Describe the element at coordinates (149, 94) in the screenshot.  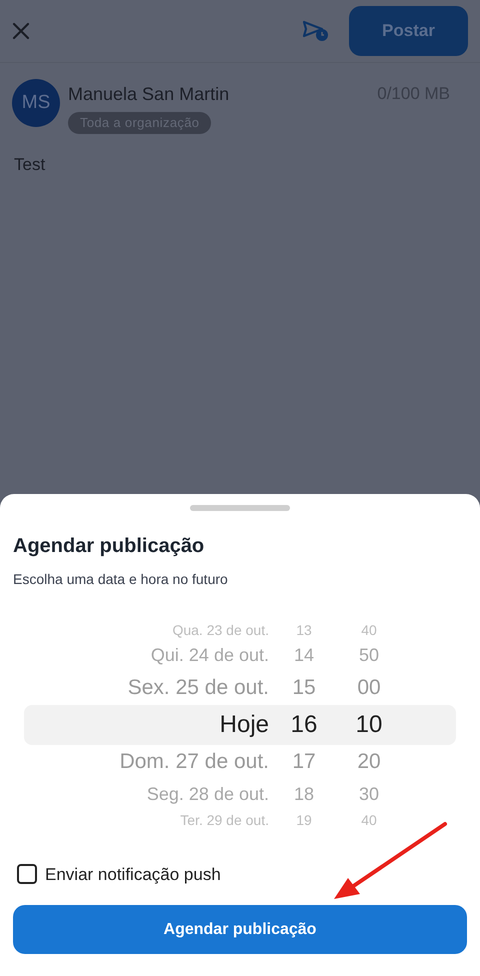
I see `author-name: Manuela San Martin` at that location.